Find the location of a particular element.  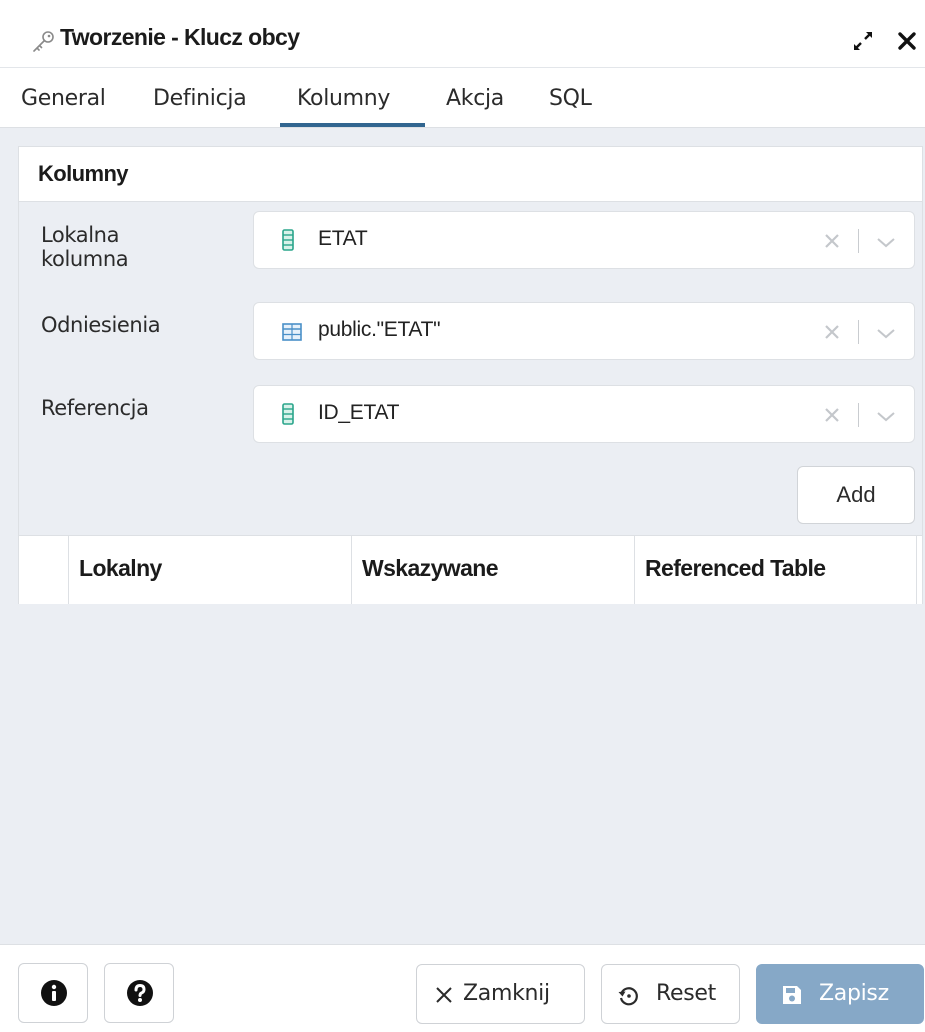

tab-bar: General Definicja Kolumny Akcja SQL is located at coordinates (462, 98).